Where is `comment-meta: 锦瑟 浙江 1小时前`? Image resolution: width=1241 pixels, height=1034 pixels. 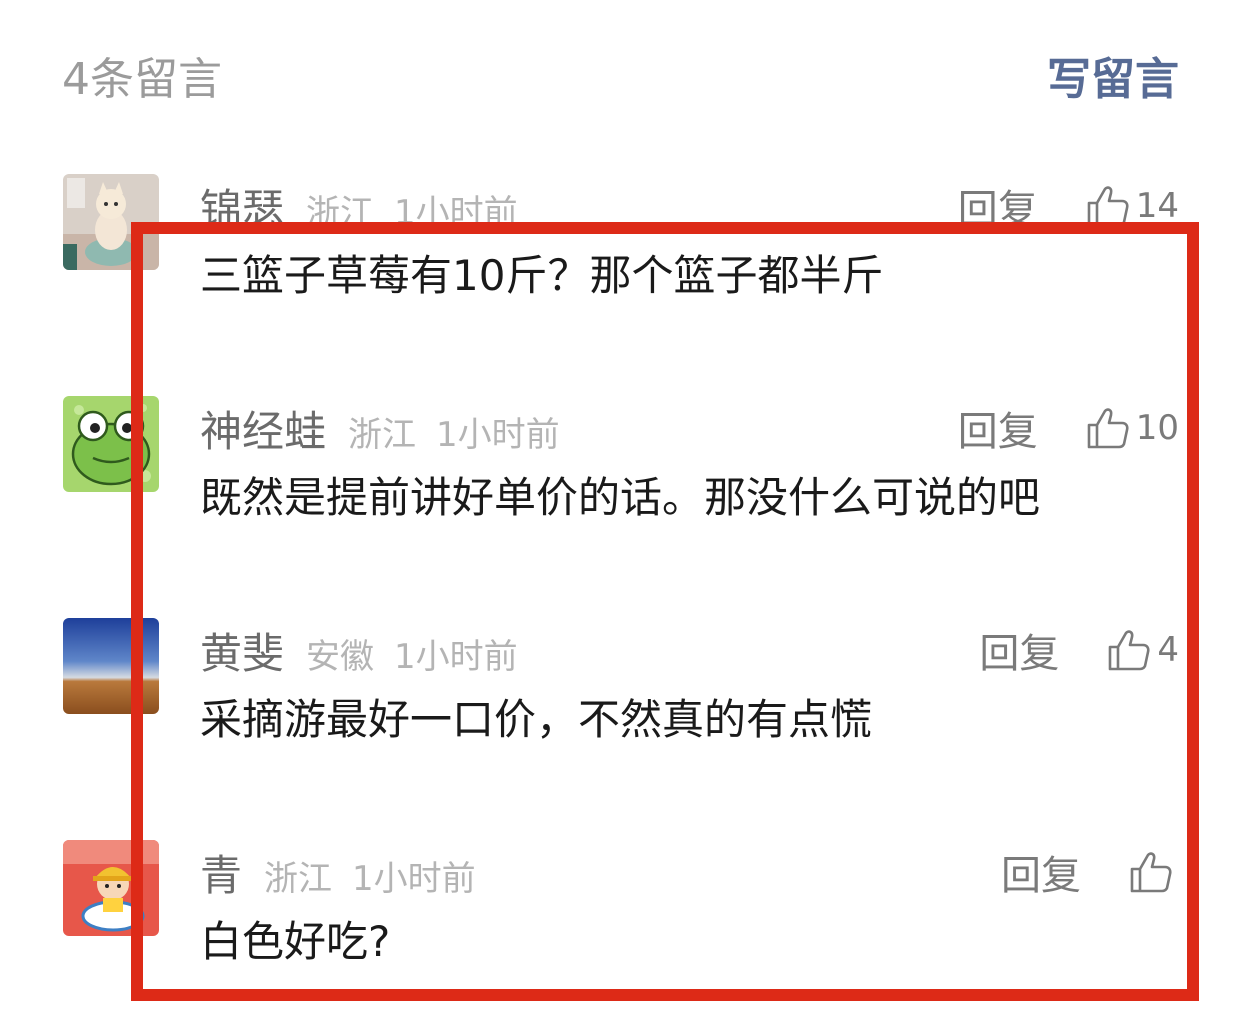
comment-meta: 锦瑟 浙江 1小时前 is located at coordinates (359, 205).